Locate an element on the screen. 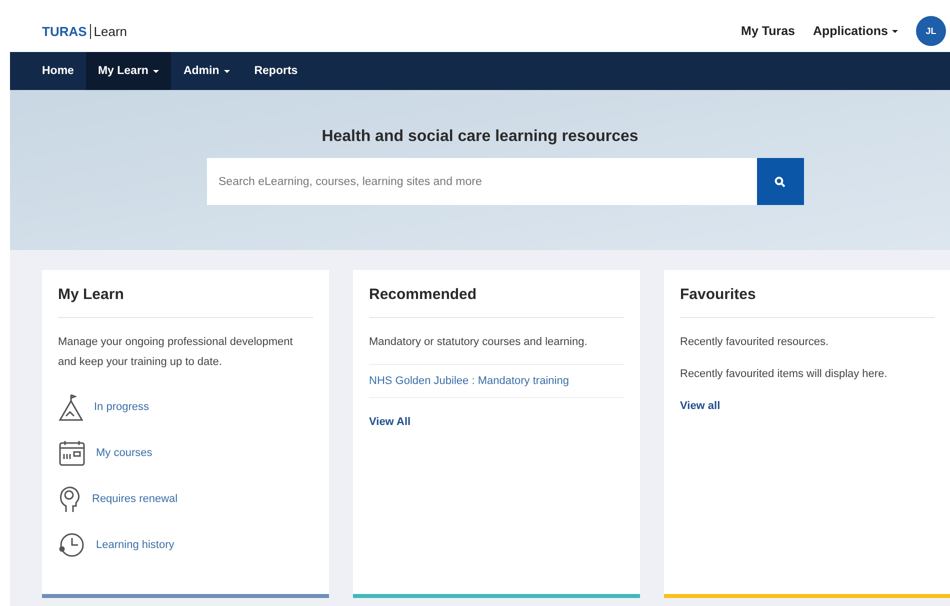 The width and height of the screenshot is (950, 606). card-description: Mandatory or statutory courses and learning. is located at coordinates (478, 342).